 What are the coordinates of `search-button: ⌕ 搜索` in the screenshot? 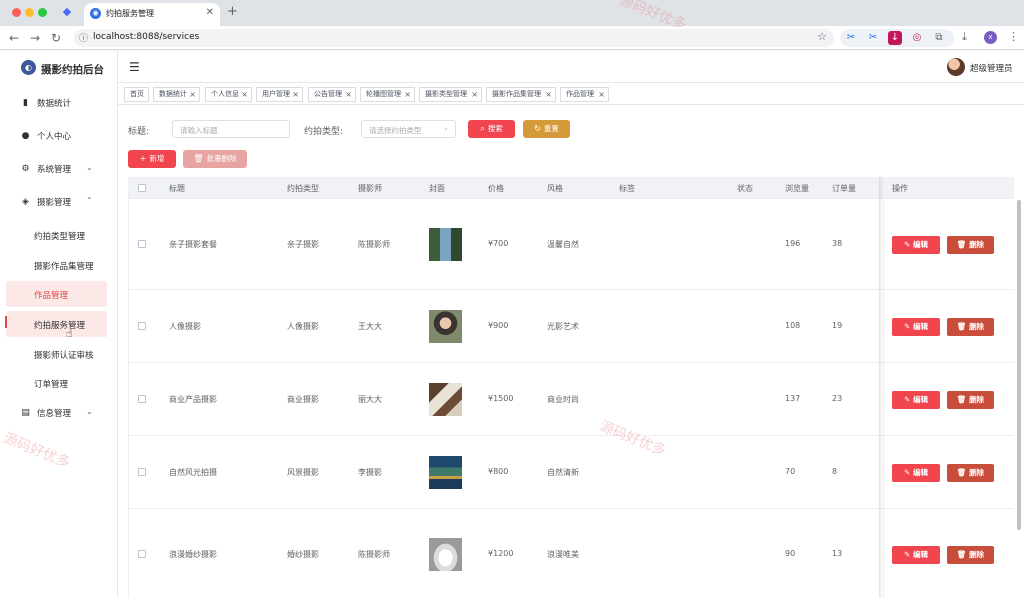 It's located at (491, 129).